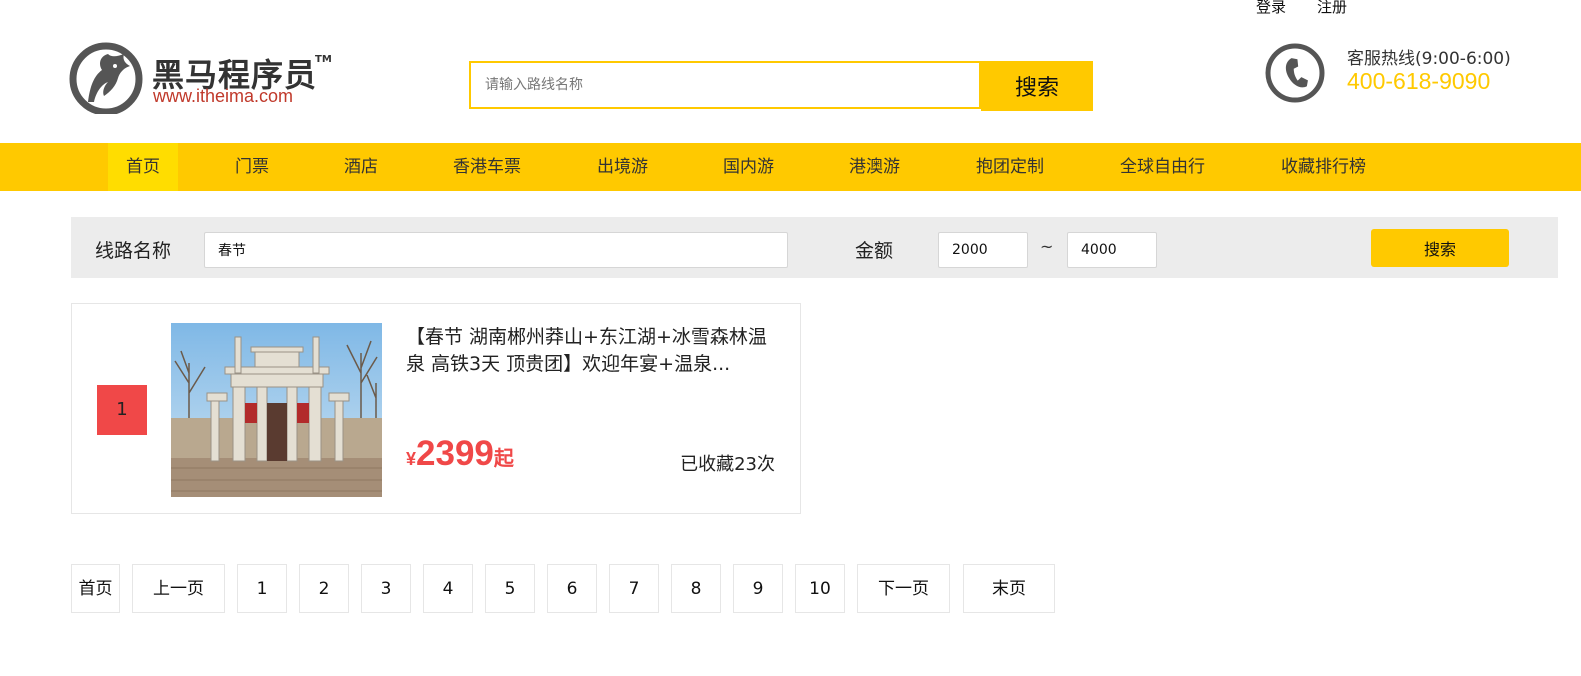 This screenshot has height=676, width=1581. What do you see at coordinates (1419, 81) in the screenshot?
I see `hotline-number: 400-618-9090` at bounding box center [1419, 81].